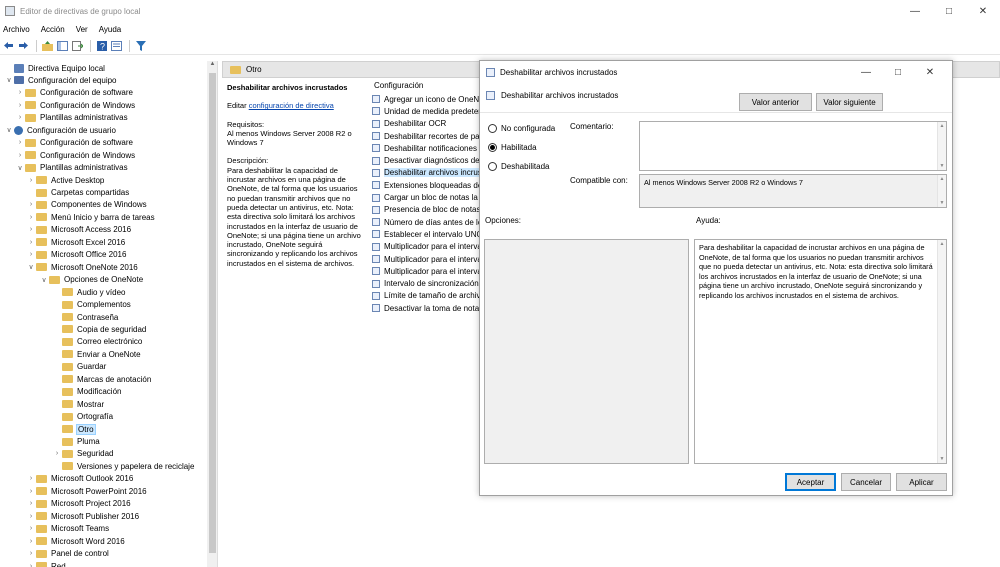 The height and width of the screenshot is (567, 1000). What do you see at coordinates (427, 148) in the screenshot?
I see `setting-row: Deshabilitar notificaciones` at bounding box center [427, 148].